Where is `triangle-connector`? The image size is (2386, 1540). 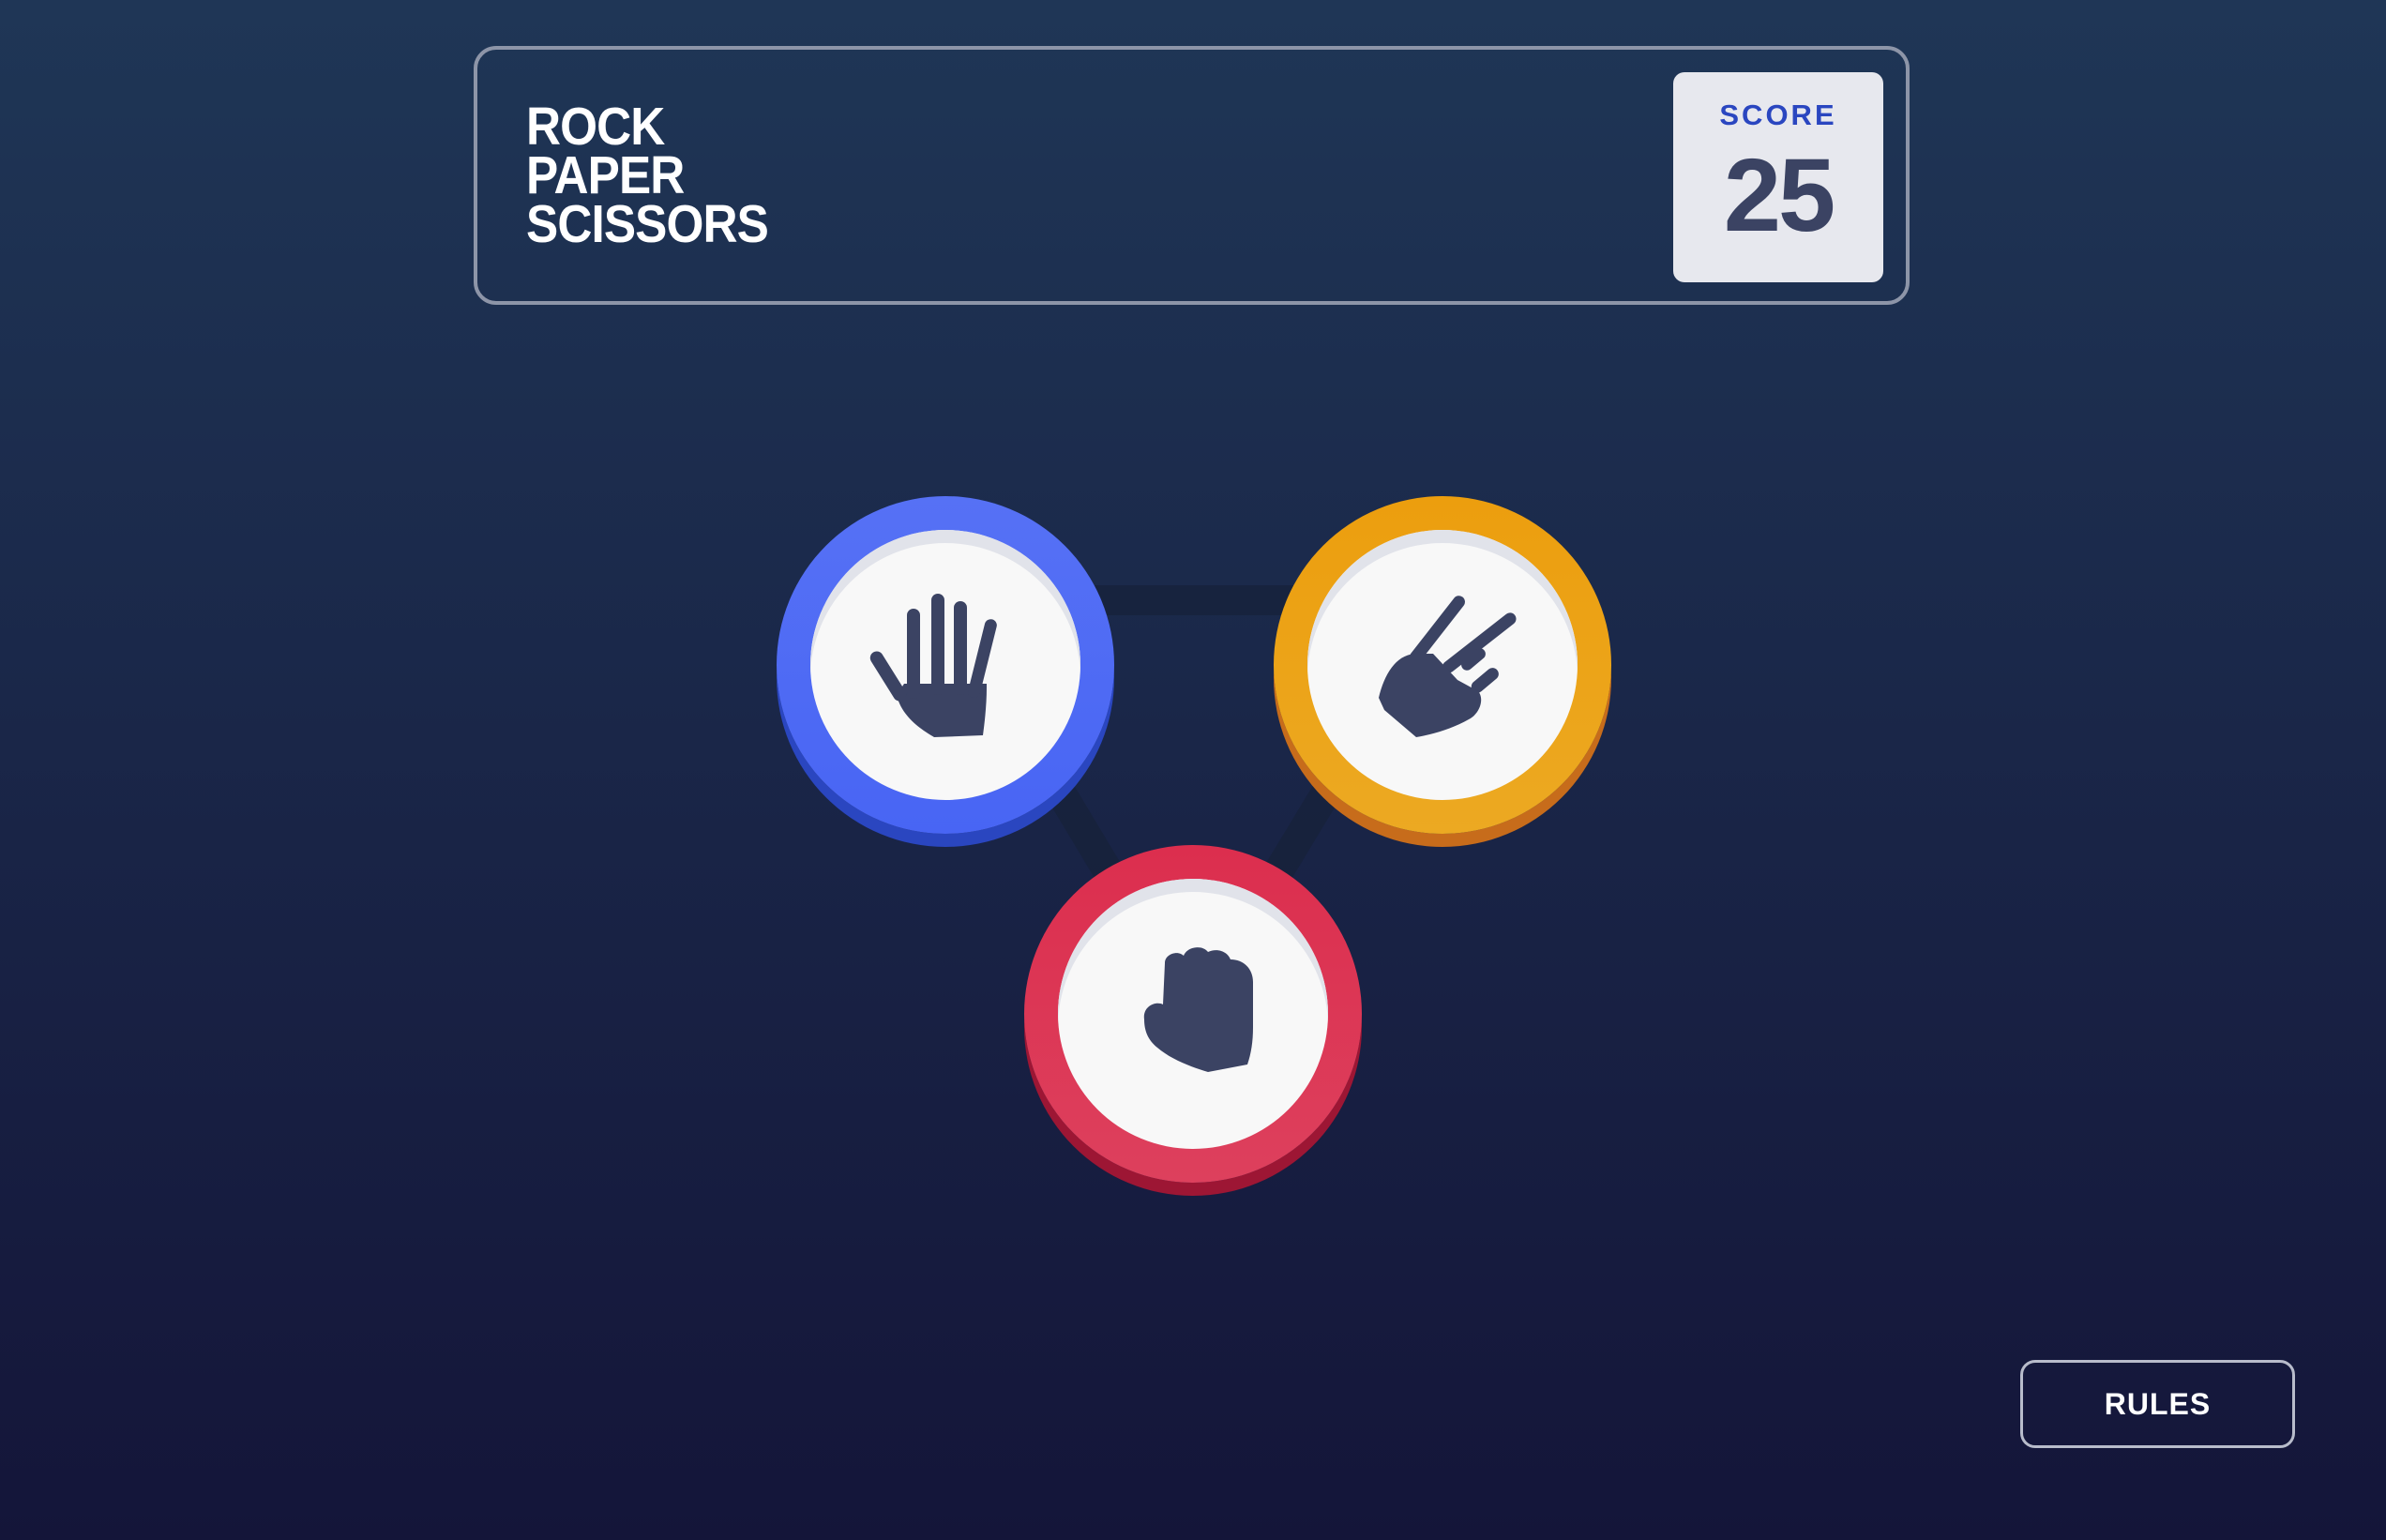
triangle-connector is located at coordinates (1193, 806).